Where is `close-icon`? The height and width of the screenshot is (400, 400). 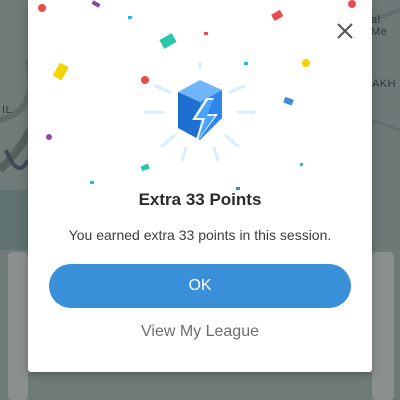 close-icon is located at coordinates (345, 31).